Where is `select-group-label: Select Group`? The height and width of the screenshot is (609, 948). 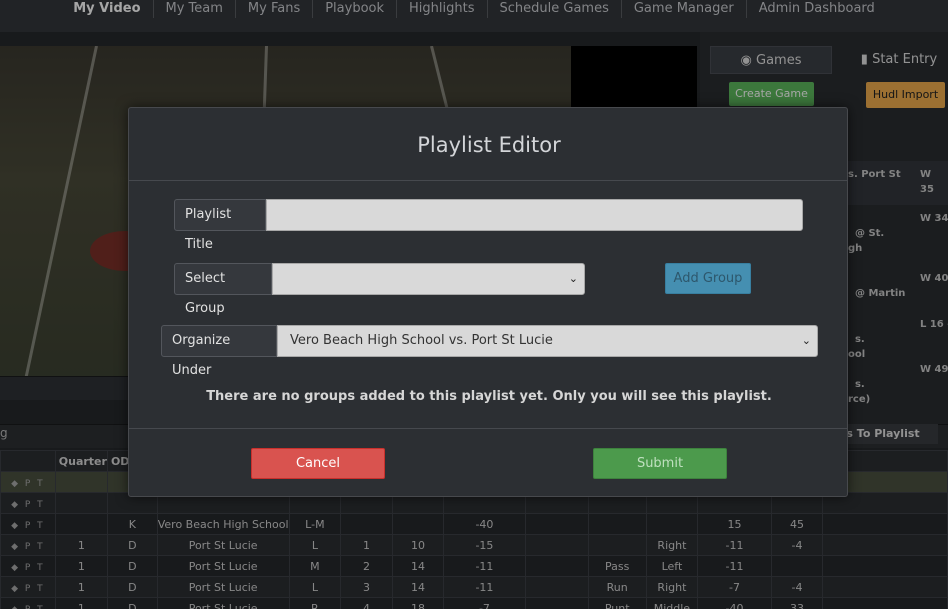
select-group-label: Select Group is located at coordinates (223, 289).